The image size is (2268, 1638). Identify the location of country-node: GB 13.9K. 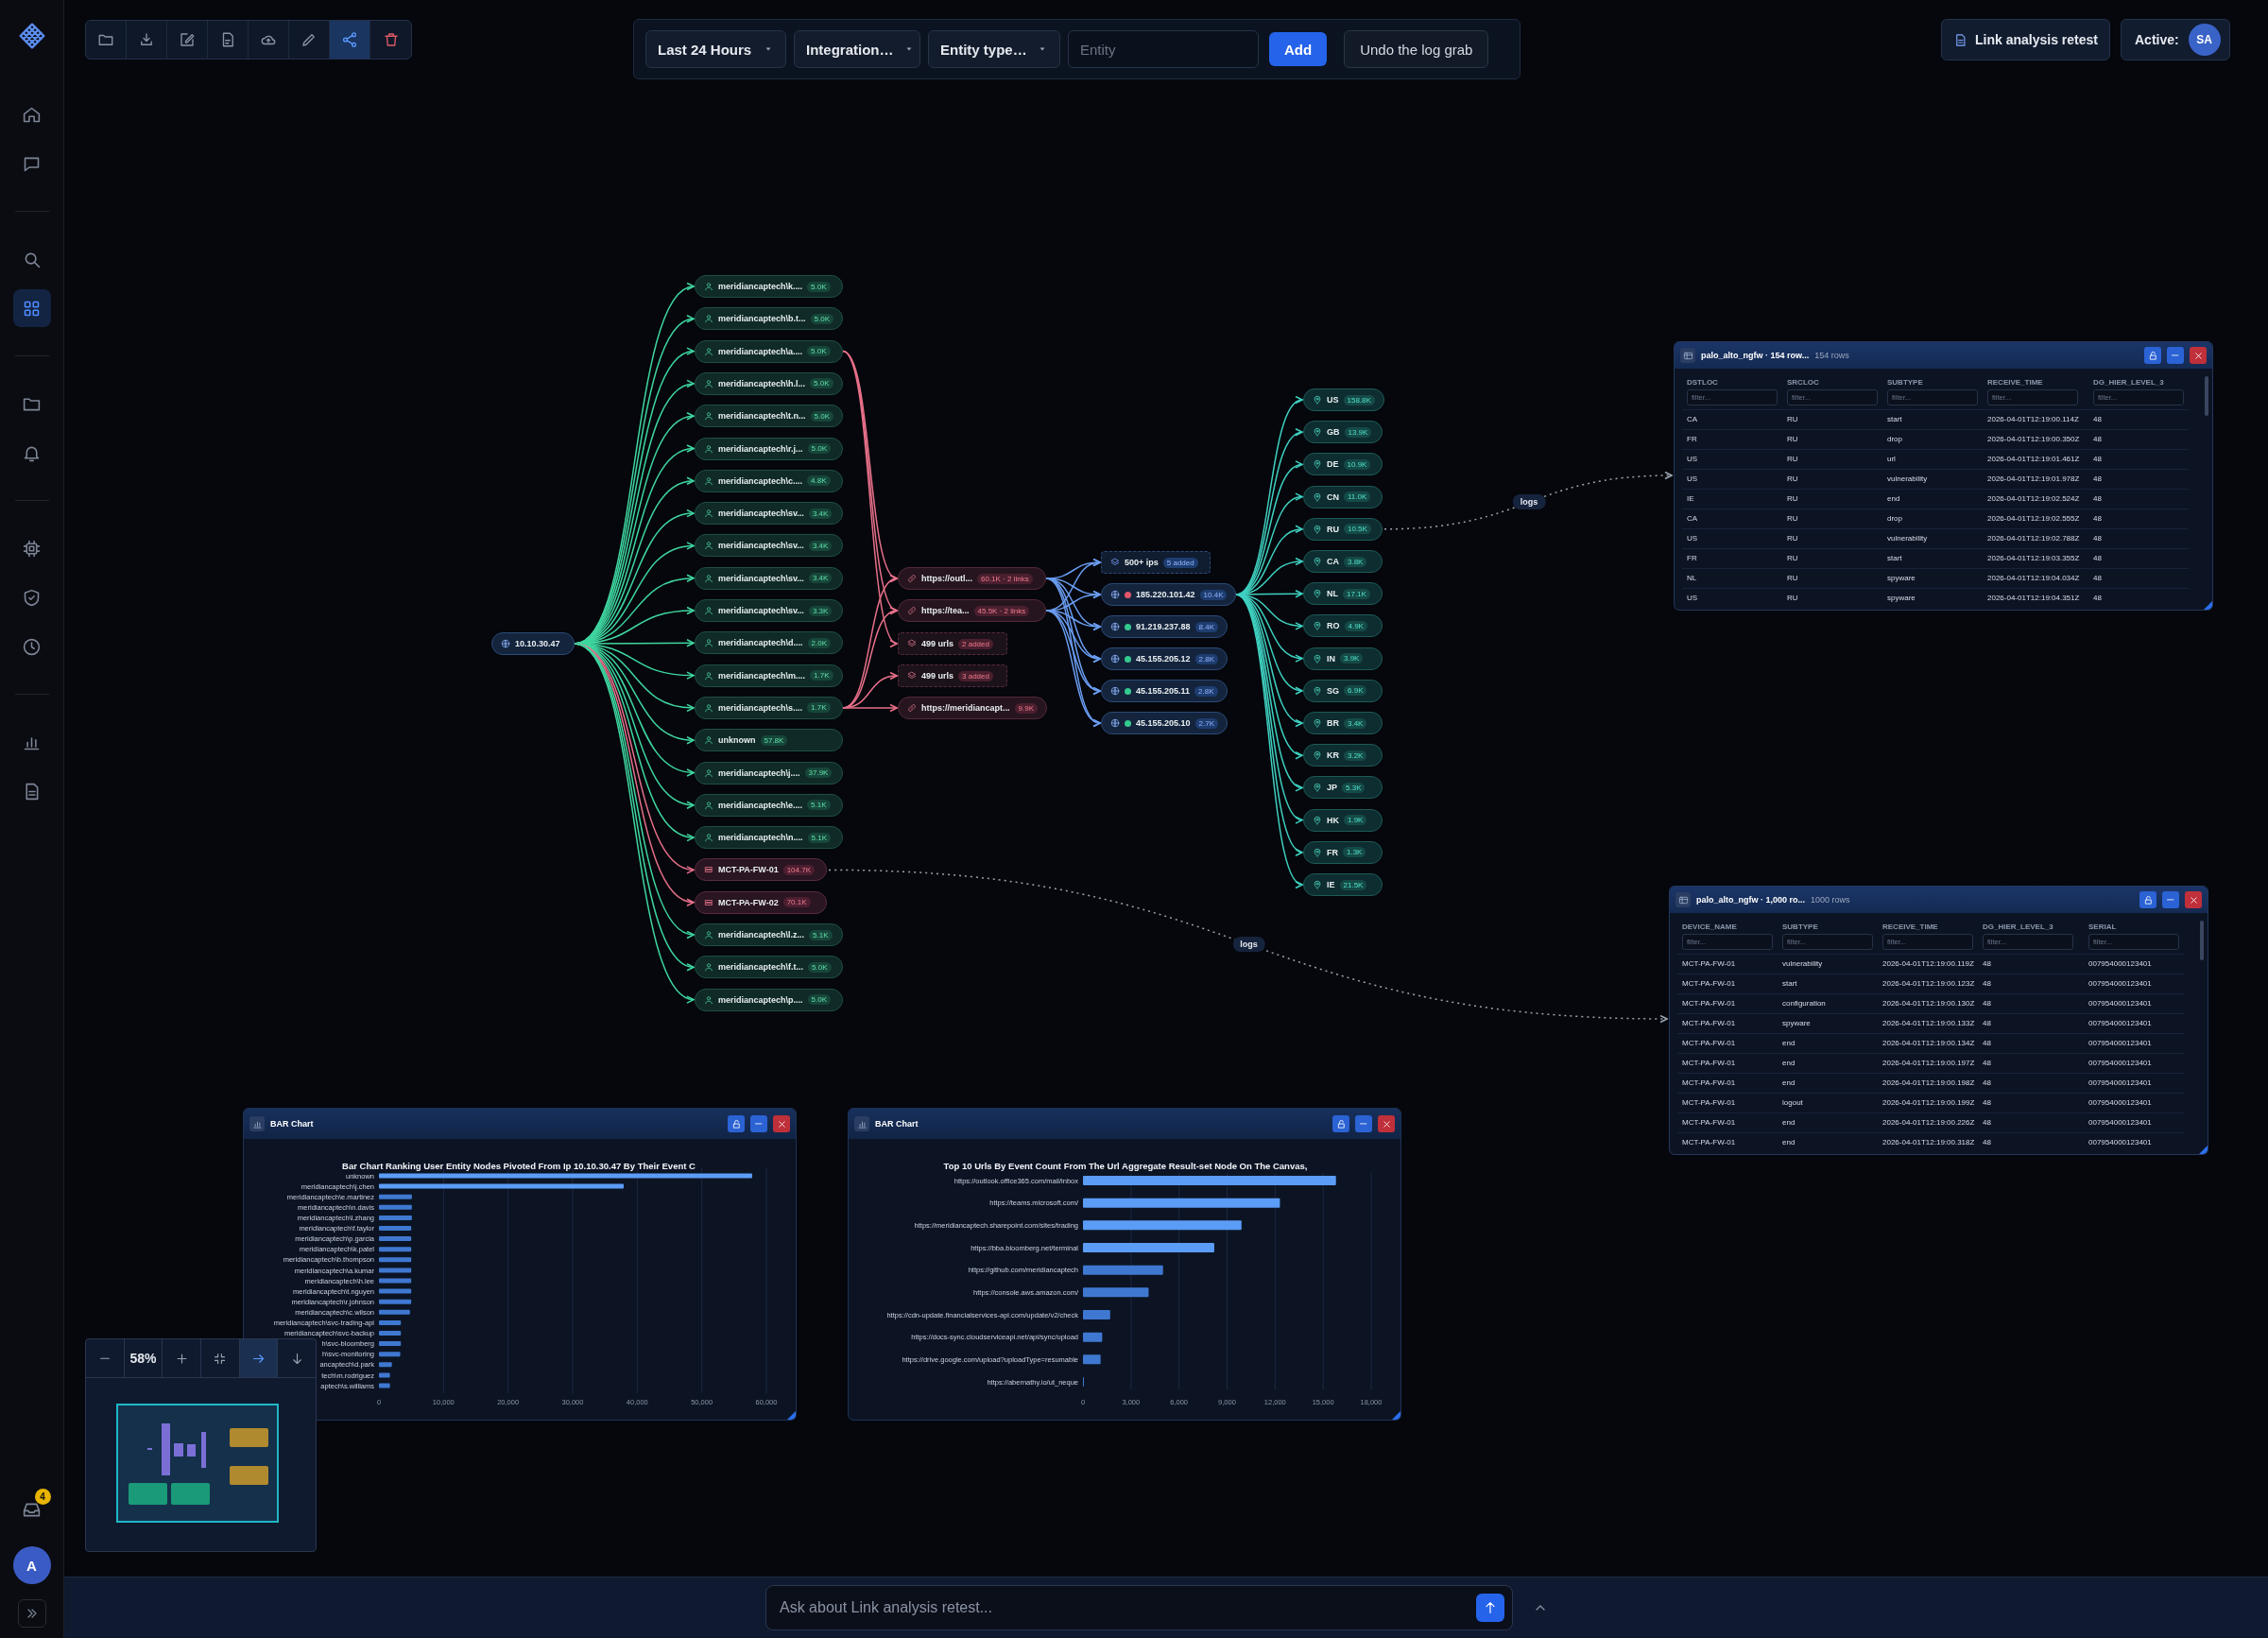
(1343, 433).